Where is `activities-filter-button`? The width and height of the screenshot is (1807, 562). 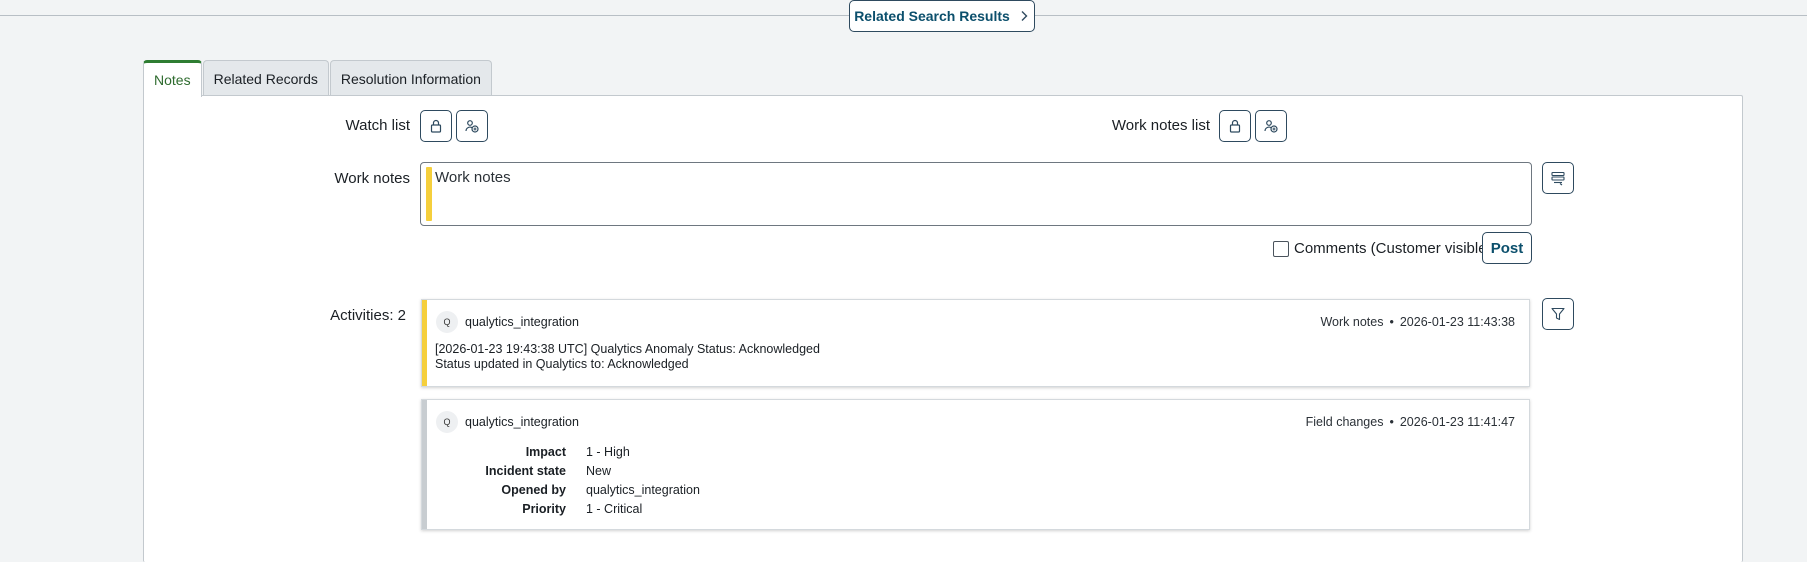
activities-filter-button is located at coordinates (1558, 314).